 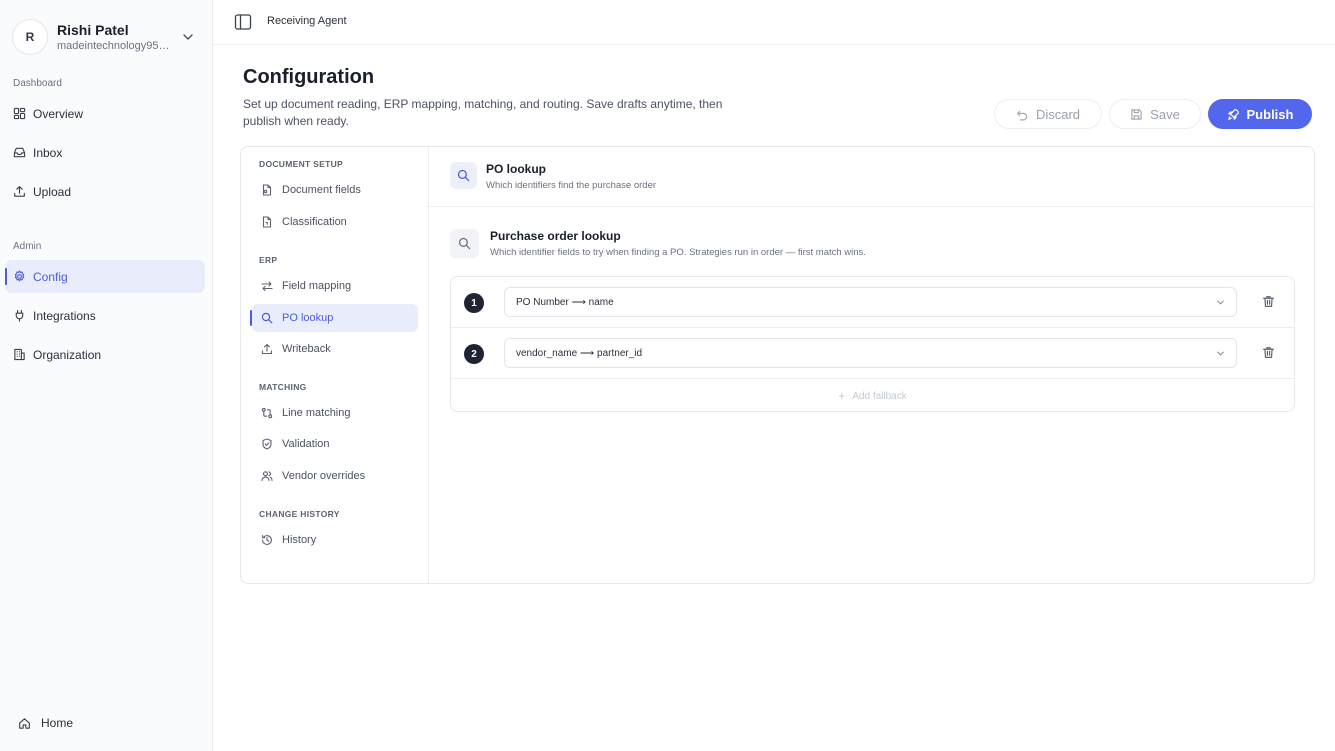 I want to click on config-item-label: Vendor overrides, so click(x=324, y=476).